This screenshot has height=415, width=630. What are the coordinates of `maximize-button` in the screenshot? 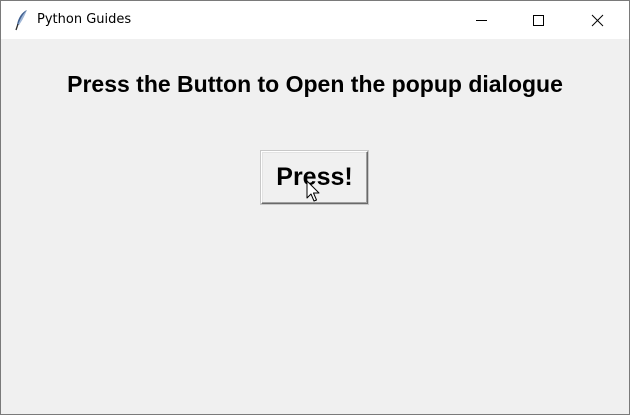 It's located at (539, 20).